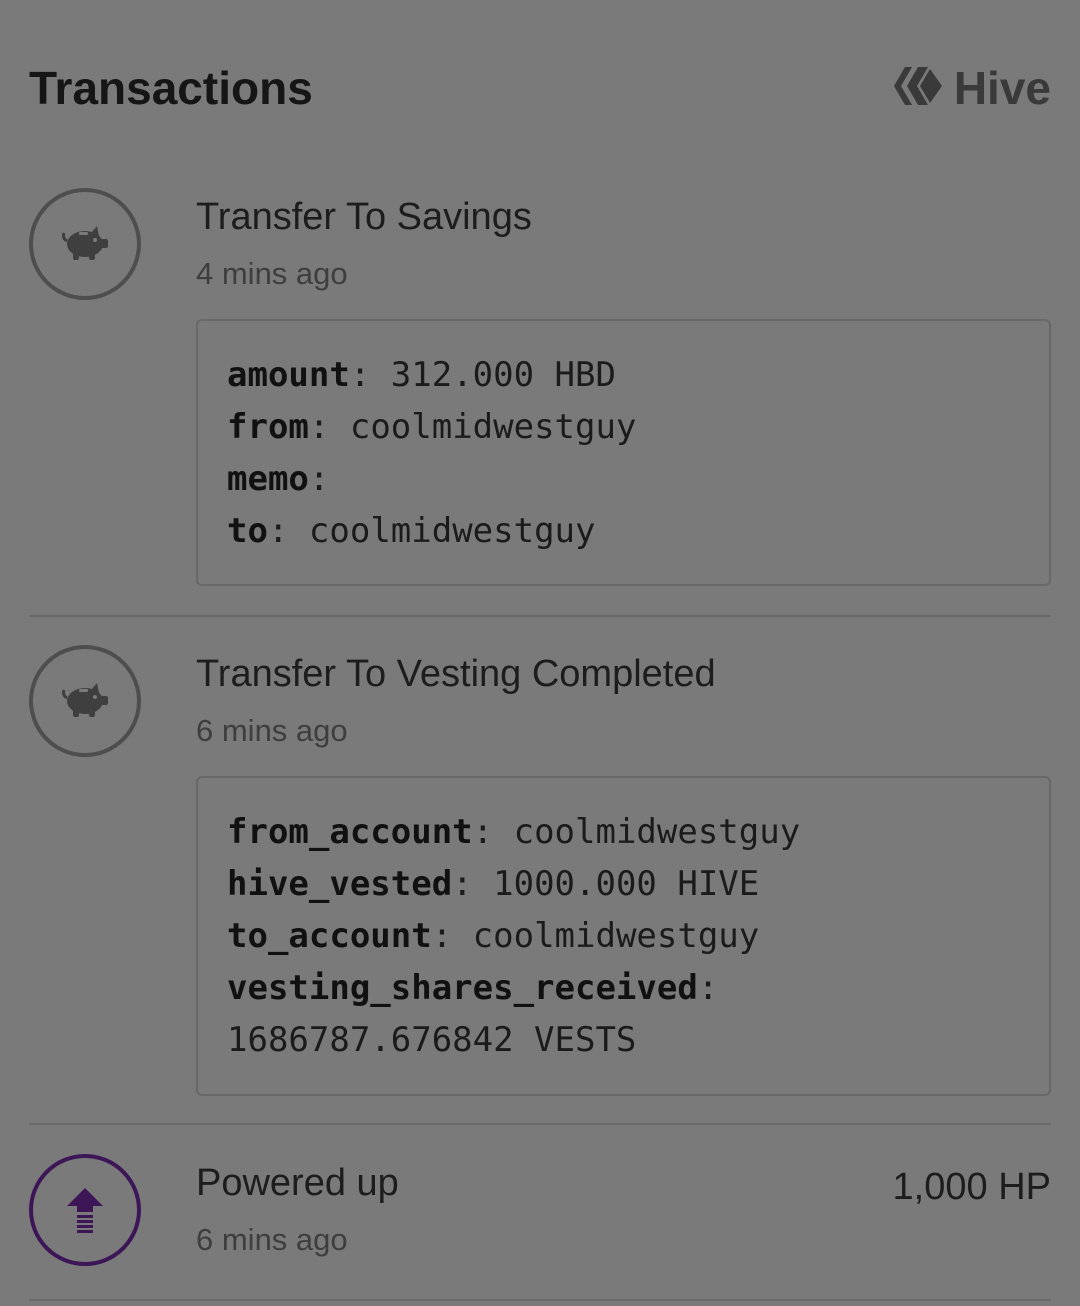 The height and width of the screenshot is (1306, 1080). I want to click on detail-key: vesting_shares_received, so click(462, 988).